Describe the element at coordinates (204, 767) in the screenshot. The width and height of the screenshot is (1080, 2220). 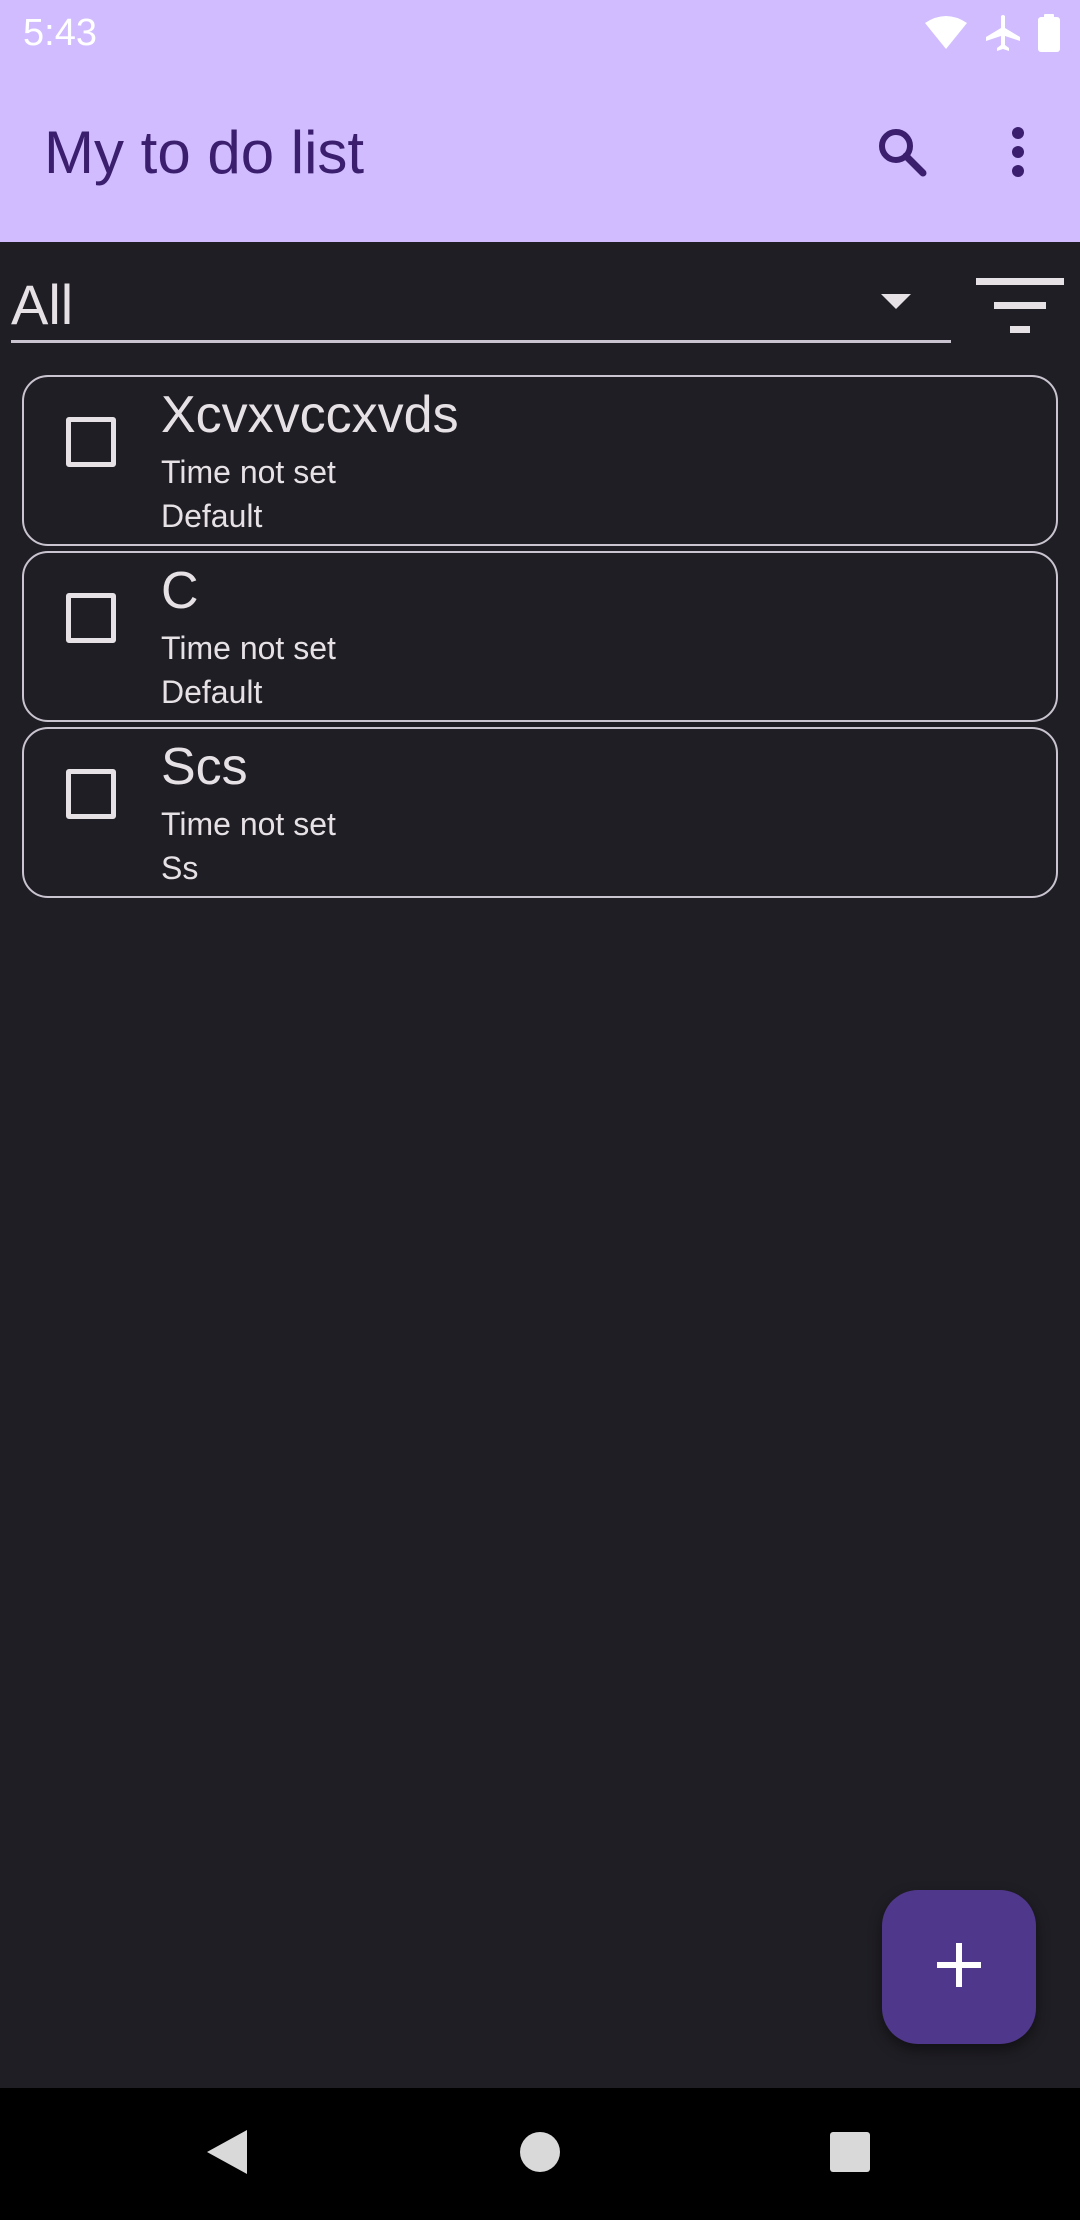
I see `task-title: Scs` at that location.